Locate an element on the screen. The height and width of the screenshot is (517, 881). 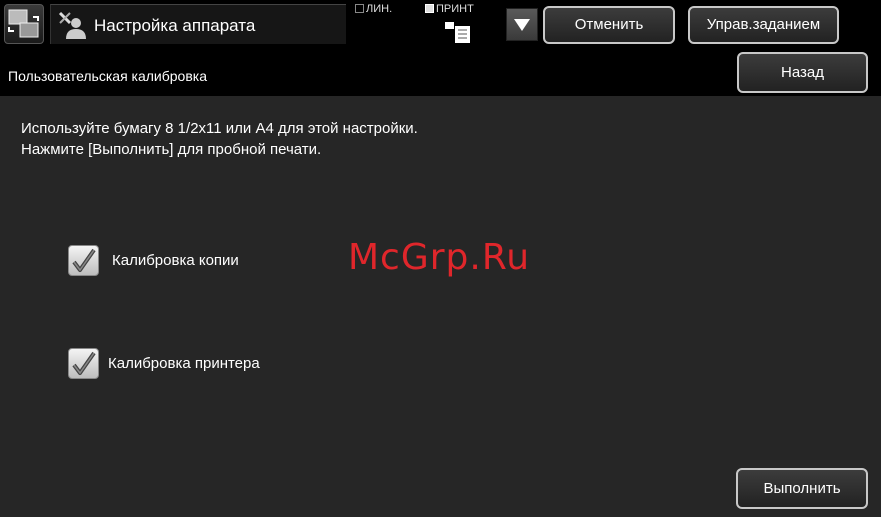
print-job-icon is located at coordinates (457, 32).